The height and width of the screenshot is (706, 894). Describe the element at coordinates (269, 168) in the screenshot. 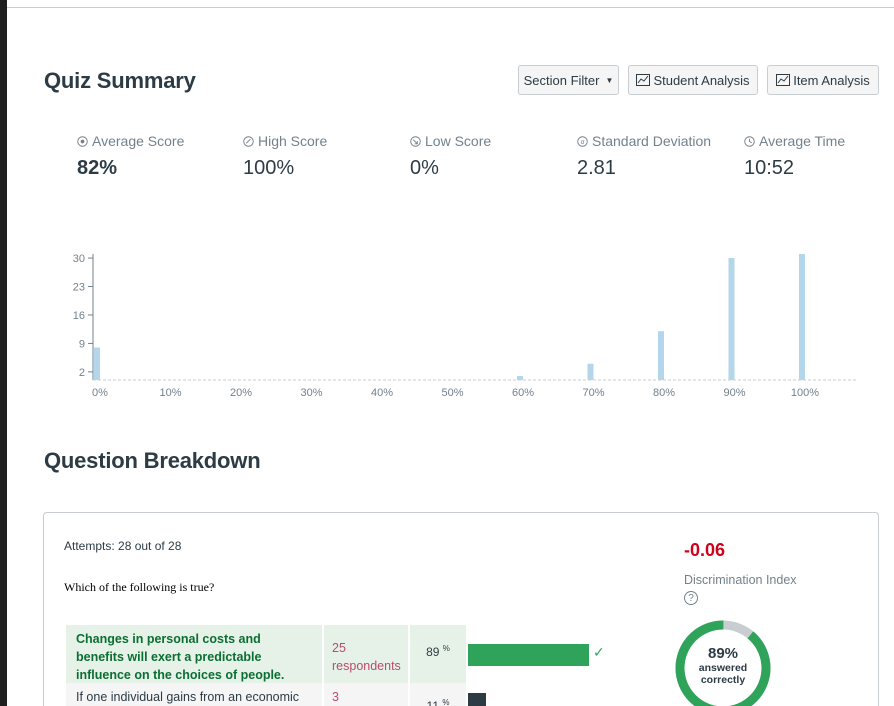

I see `stat-value: 100%` at that location.